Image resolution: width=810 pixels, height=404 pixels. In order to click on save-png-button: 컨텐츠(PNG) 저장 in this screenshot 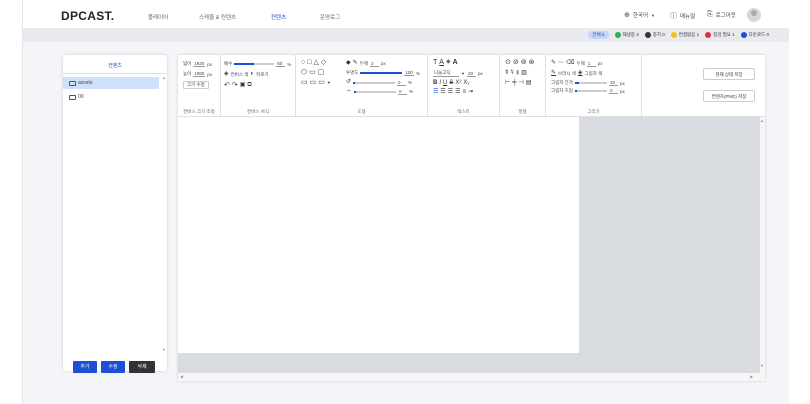, I will do `click(729, 96)`.